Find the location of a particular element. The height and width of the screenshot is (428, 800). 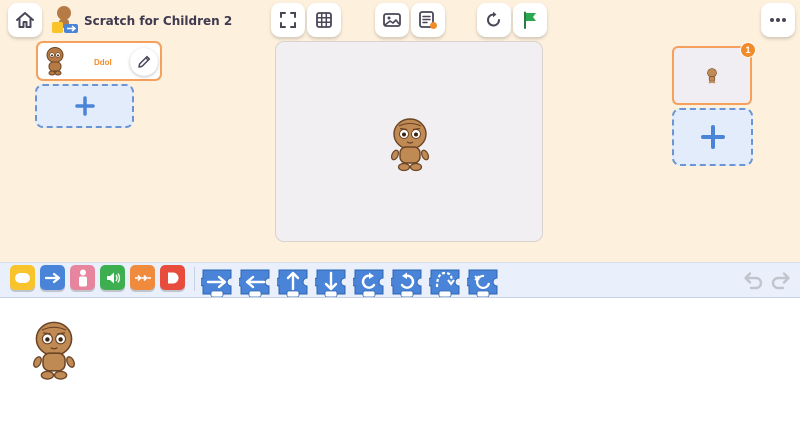

info-icon is located at coordinates (428, 20).